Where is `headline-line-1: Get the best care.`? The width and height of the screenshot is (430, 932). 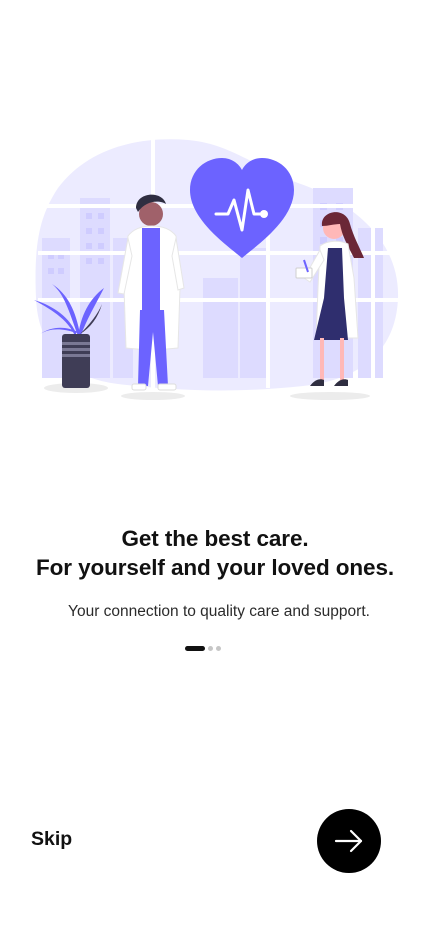
headline-line-1: Get the best care. is located at coordinates (215, 538).